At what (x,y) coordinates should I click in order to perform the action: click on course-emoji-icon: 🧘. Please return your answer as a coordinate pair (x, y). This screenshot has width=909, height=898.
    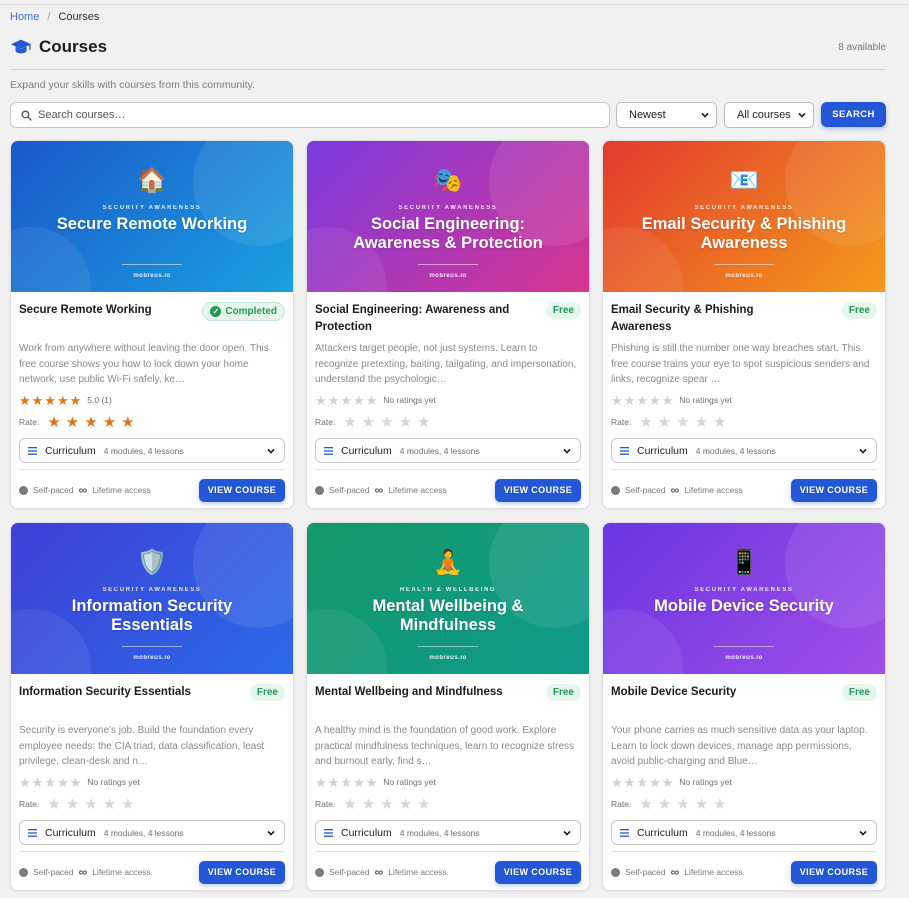
    Looking at the image, I should click on (448, 562).